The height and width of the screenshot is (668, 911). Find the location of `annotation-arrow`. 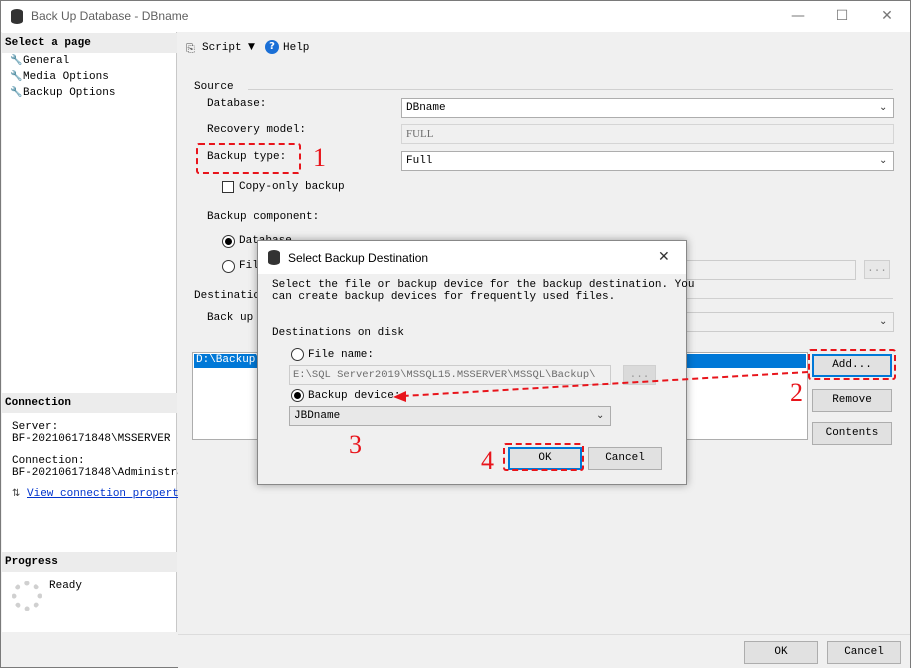

annotation-arrow is located at coordinates (601, 386).